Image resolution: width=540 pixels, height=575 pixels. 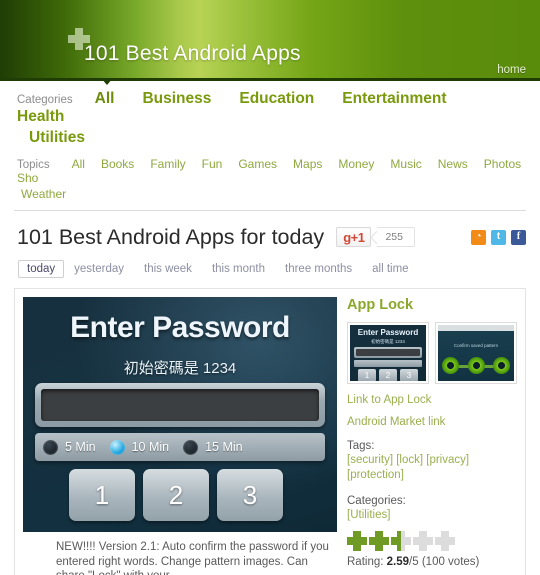 I want to click on facebook-icon: f, so click(x=518, y=237).